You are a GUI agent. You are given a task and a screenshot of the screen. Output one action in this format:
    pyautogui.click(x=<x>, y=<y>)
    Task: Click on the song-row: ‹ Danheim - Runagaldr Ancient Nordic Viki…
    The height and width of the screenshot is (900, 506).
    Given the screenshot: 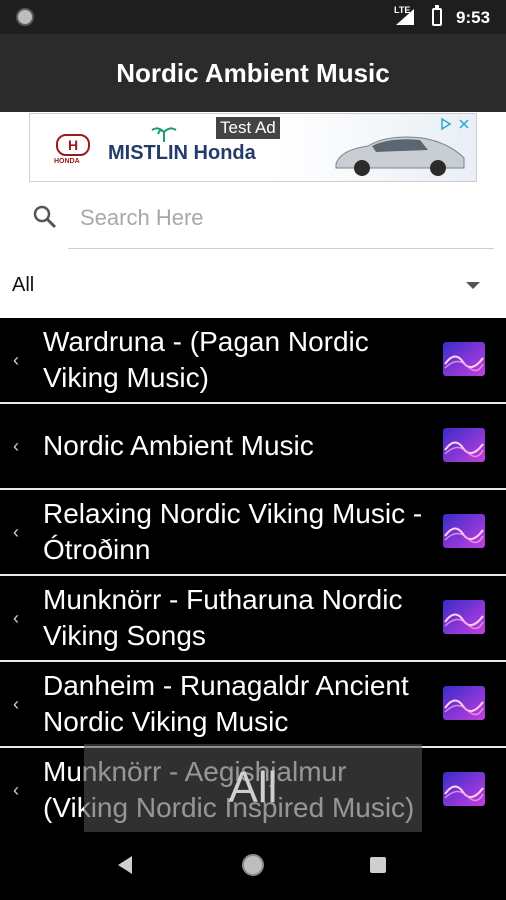 What is the action you would take?
    pyautogui.click(x=253, y=704)
    